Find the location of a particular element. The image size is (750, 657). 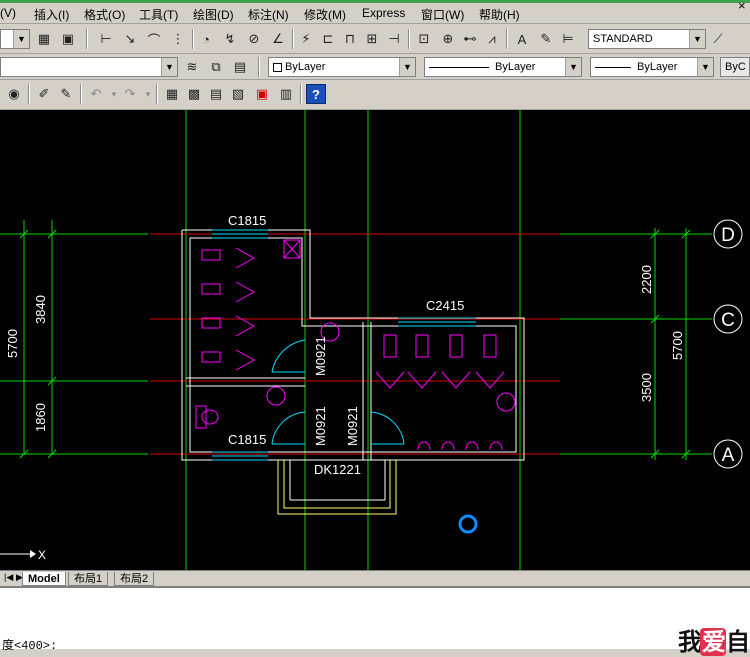

dim-baseline-icon: ⊏ is located at coordinates (328, 39).